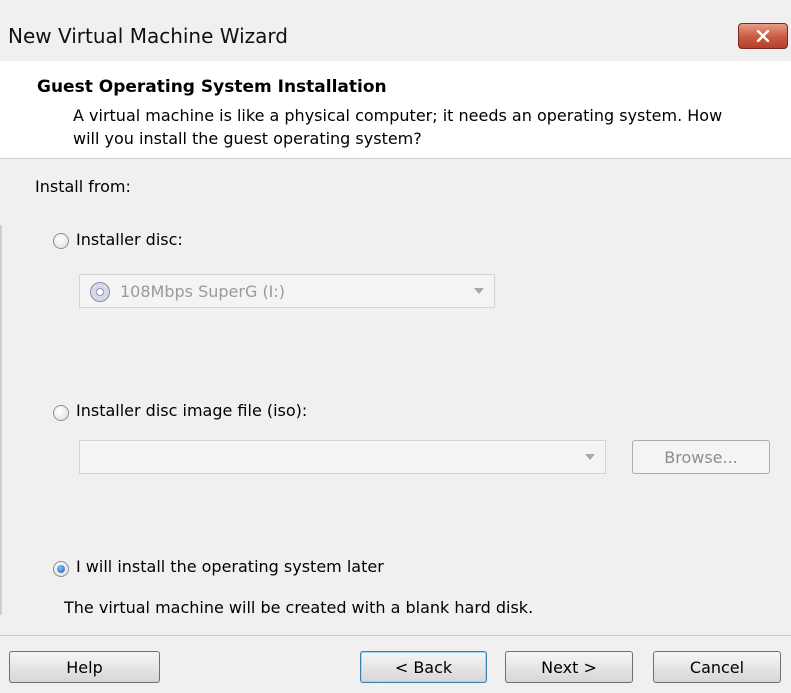 This screenshot has width=791, height=693. Describe the element at coordinates (61, 241) in the screenshot. I see `installer-disc-radio` at that location.